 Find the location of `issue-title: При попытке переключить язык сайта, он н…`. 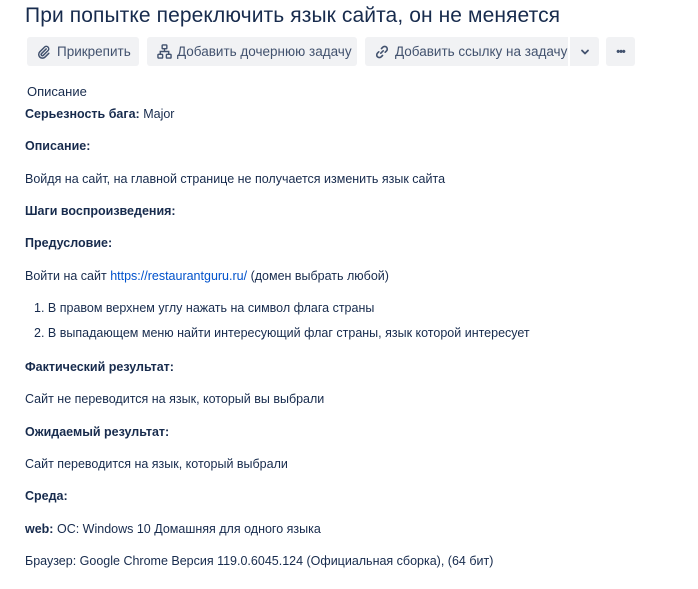

issue-title: При попытке переключить язык сайта, он н… is located at coordinates (292, 16).